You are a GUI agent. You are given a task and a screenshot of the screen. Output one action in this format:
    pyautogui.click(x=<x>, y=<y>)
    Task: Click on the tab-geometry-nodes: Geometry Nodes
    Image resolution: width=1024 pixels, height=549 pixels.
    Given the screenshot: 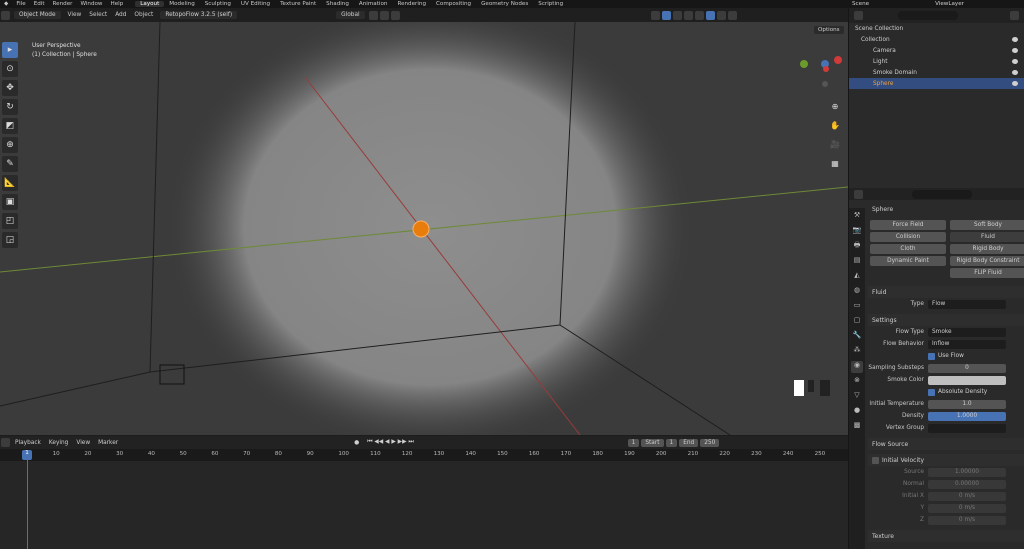 What is the action you would take?
    pyautogui.click(x=504, y=4)
    